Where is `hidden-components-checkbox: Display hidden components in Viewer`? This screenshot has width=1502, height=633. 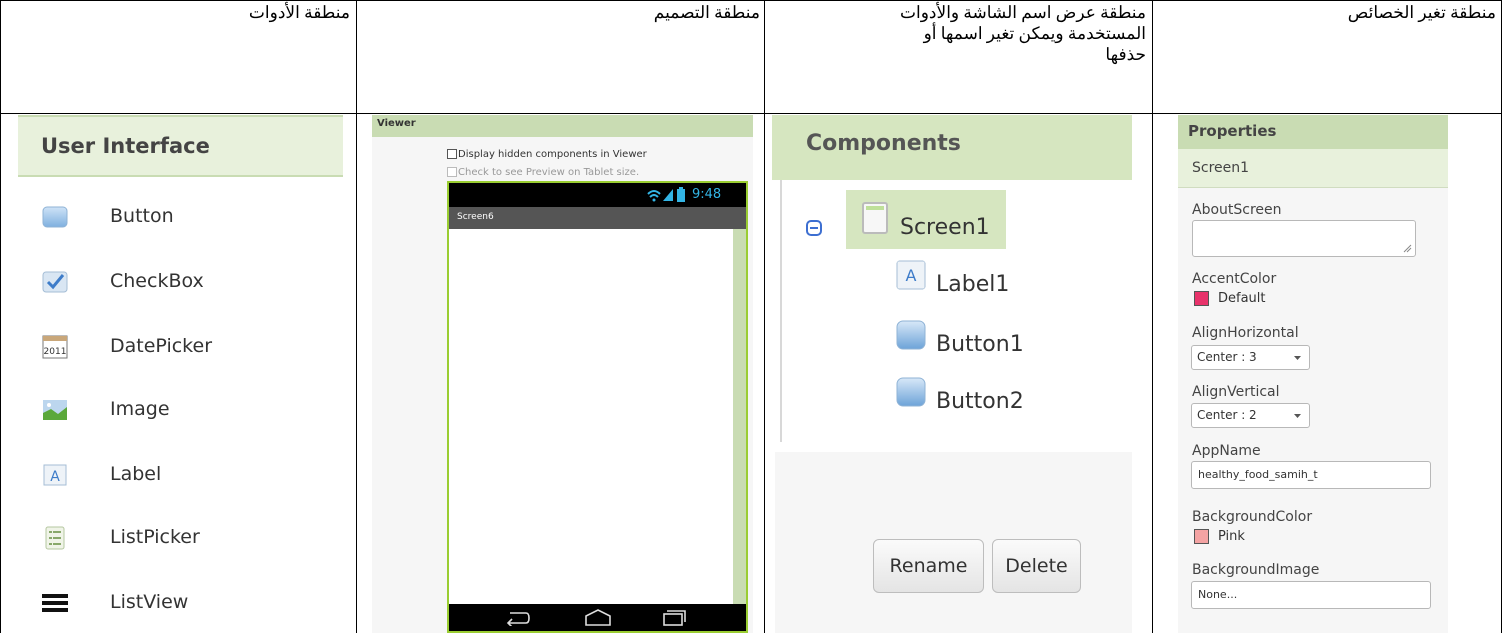
hidden-components-checkbox: Display hidden components in Viewer is located at coordinates (547, 154).